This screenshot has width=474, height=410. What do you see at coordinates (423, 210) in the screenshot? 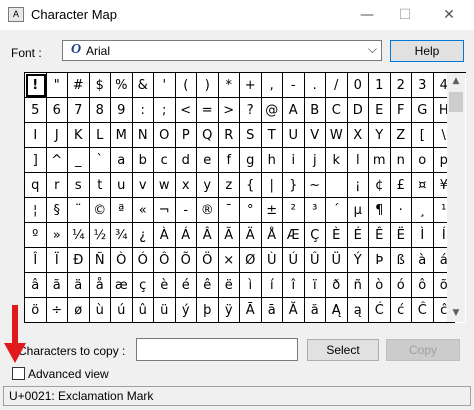
I see `character-cell: ¸` at bounding box center [423, 210].